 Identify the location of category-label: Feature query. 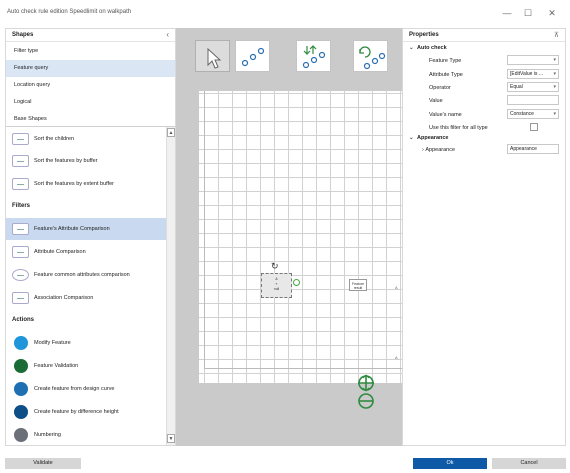
(31, 68).